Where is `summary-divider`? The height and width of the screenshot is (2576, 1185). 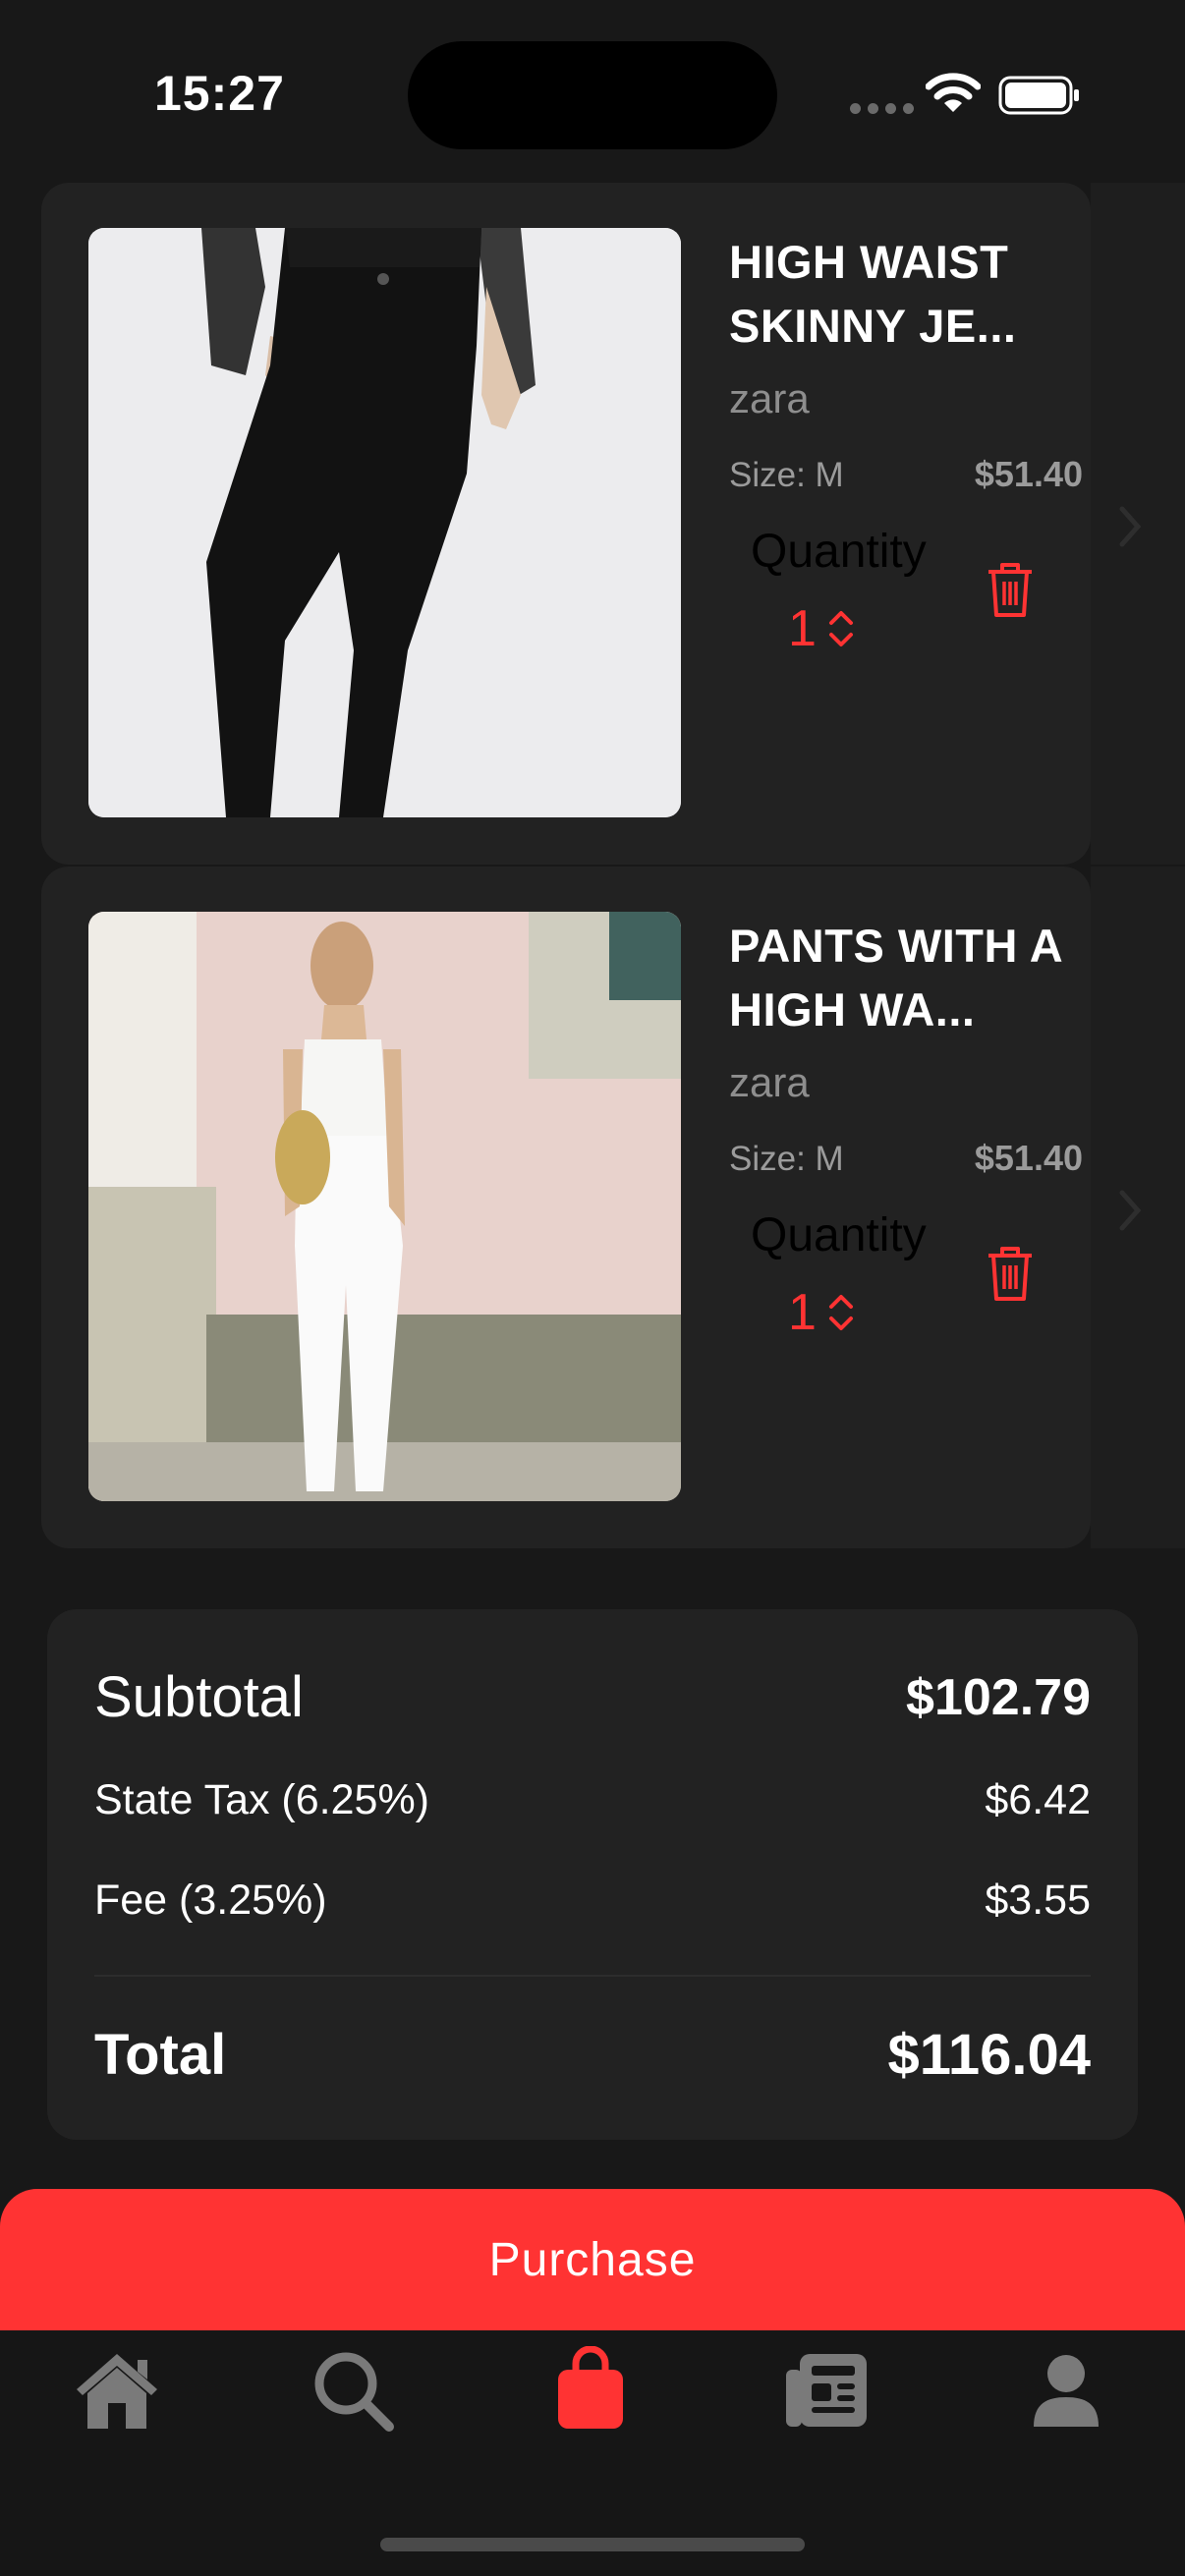
summary-divider is located at coordinates (592, 1976).